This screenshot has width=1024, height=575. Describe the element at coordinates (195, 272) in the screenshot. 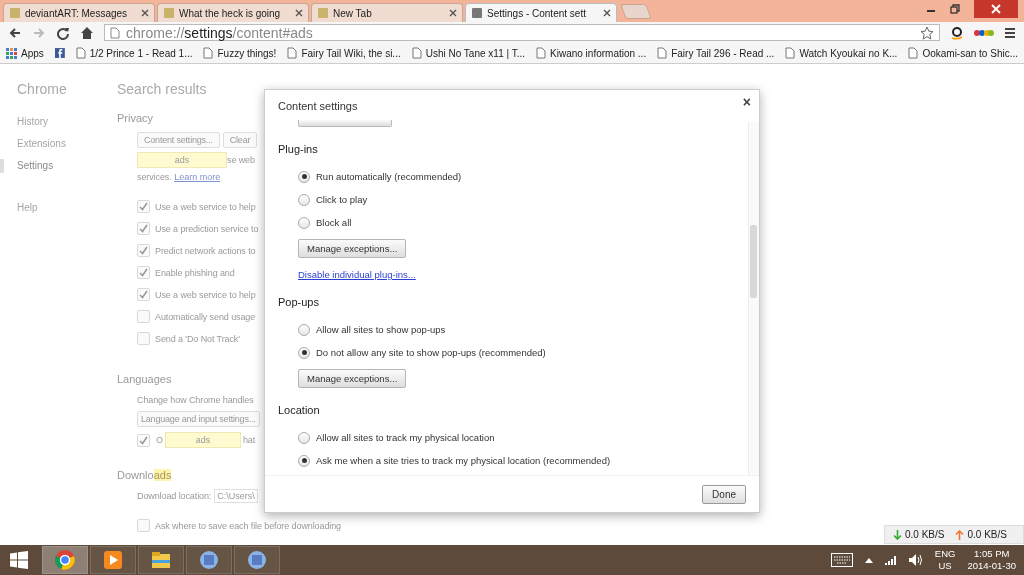

I see `checkbox-label: Enable phishing and` at that location.